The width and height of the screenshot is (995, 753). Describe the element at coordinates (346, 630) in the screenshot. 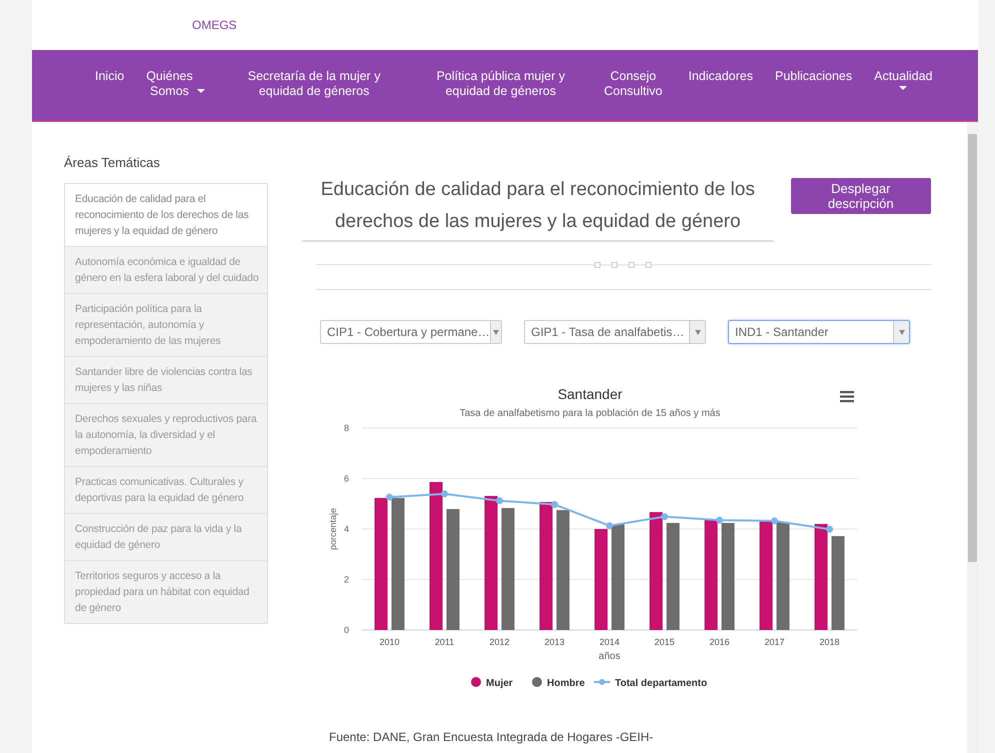

I see `y-tick-label: 0` at that location.